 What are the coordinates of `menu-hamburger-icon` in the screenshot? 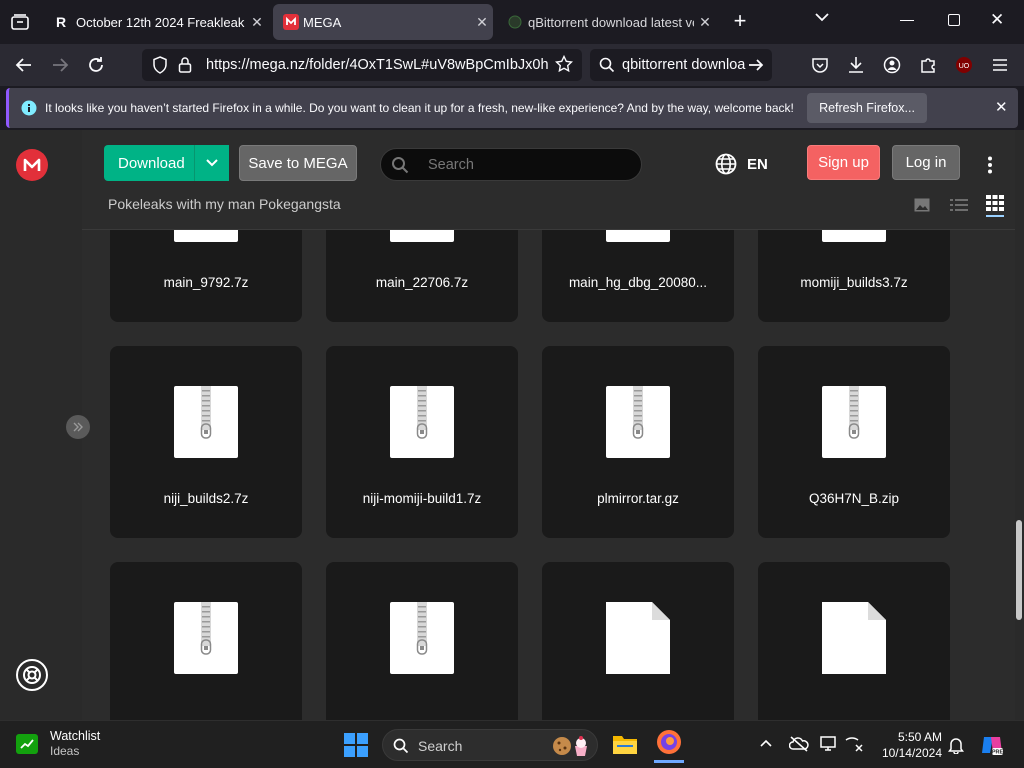 It's located at (1000, 65).